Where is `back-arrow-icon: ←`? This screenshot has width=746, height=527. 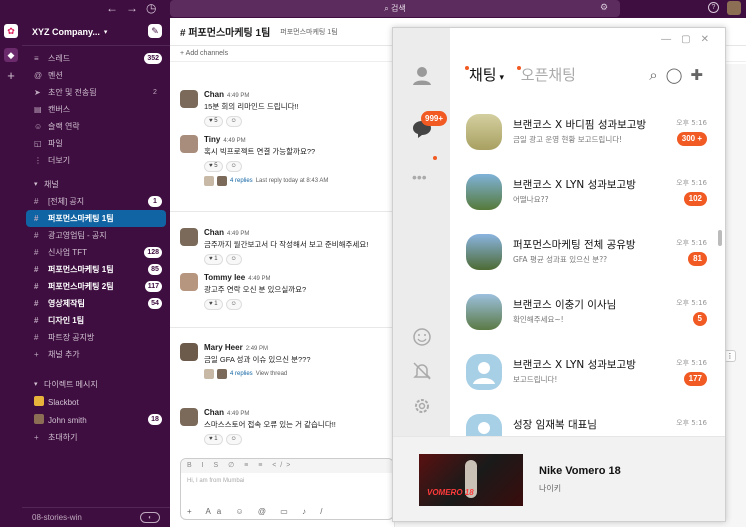
back-arrow-icon: ← is located at coordinates (112, 8).